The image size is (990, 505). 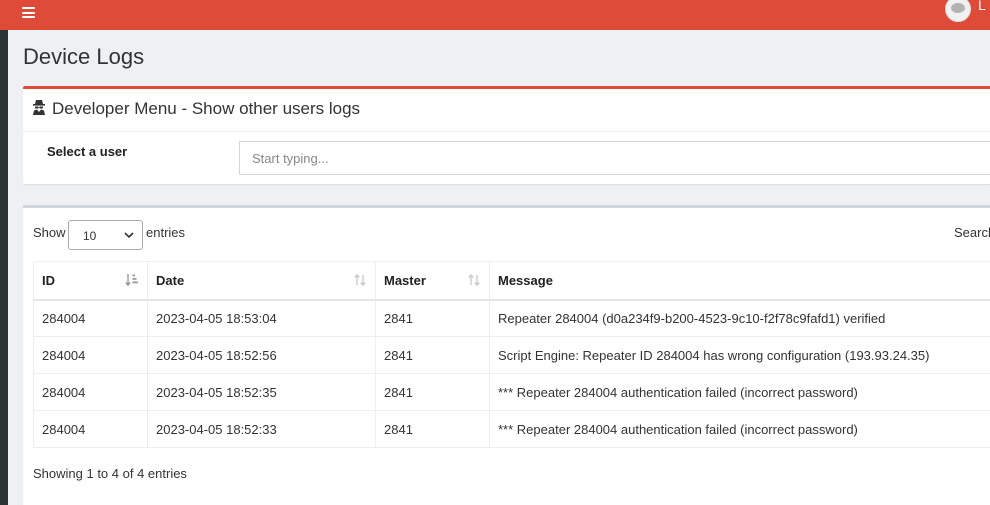 What do you see at coordinates (166, 232) in the screenshot?
I see `entries-label: entries` at bounding box center [166, 232].